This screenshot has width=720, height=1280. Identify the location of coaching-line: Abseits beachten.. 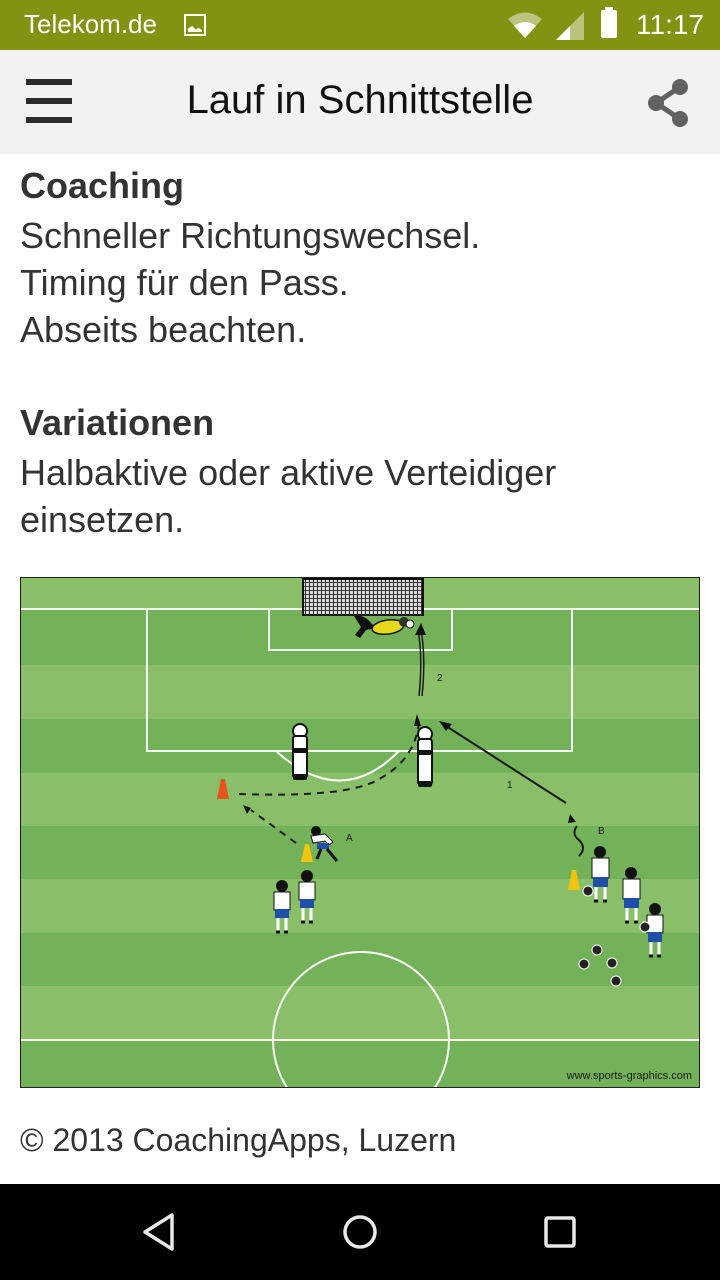
(163, 329).